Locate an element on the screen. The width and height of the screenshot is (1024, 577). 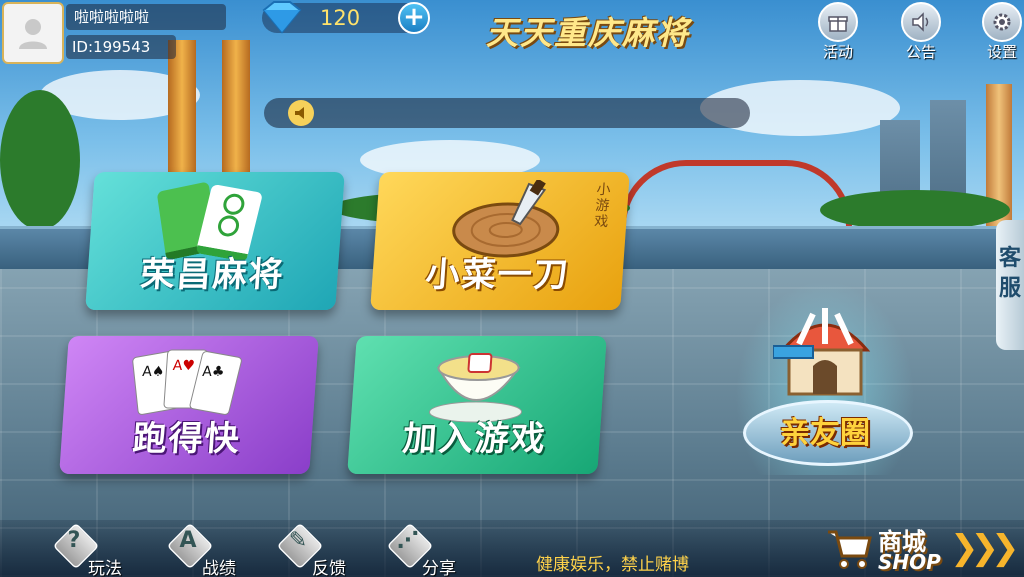
shop-house-icon is located at coordinates (822, 352).